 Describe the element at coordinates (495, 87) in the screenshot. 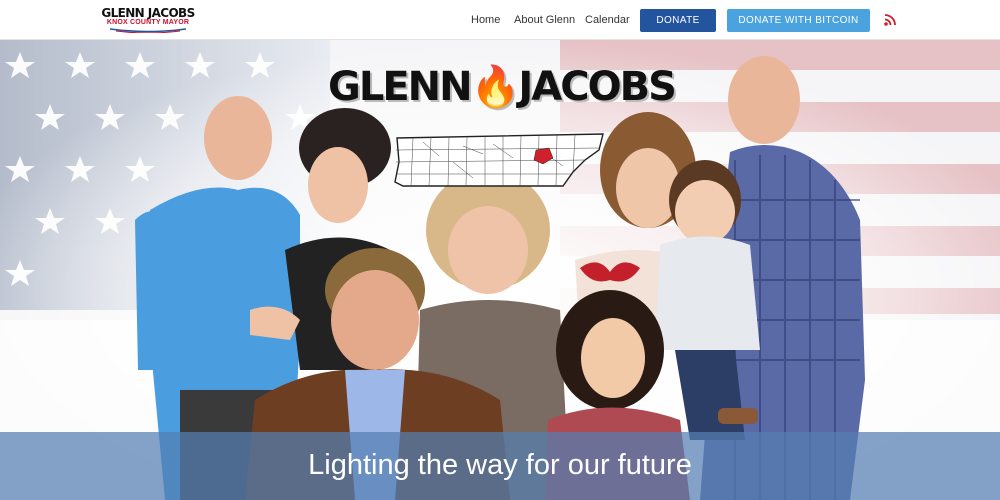

I see `flame-icon: 🔥` at that location.